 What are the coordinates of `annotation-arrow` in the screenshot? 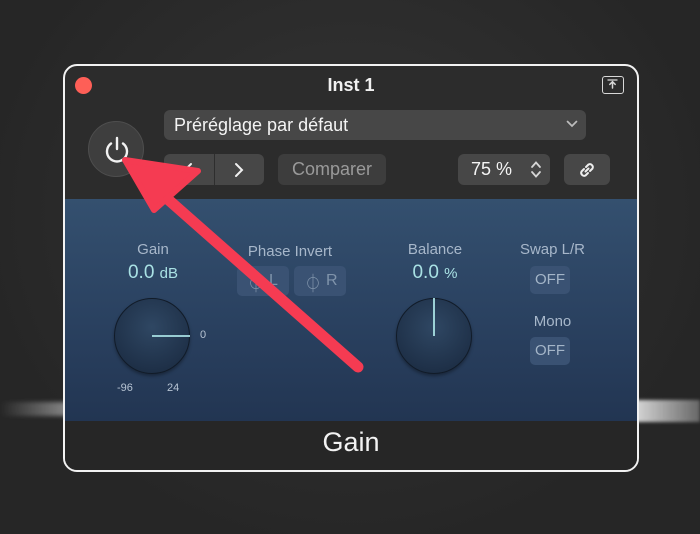 It's located at (243, 265).